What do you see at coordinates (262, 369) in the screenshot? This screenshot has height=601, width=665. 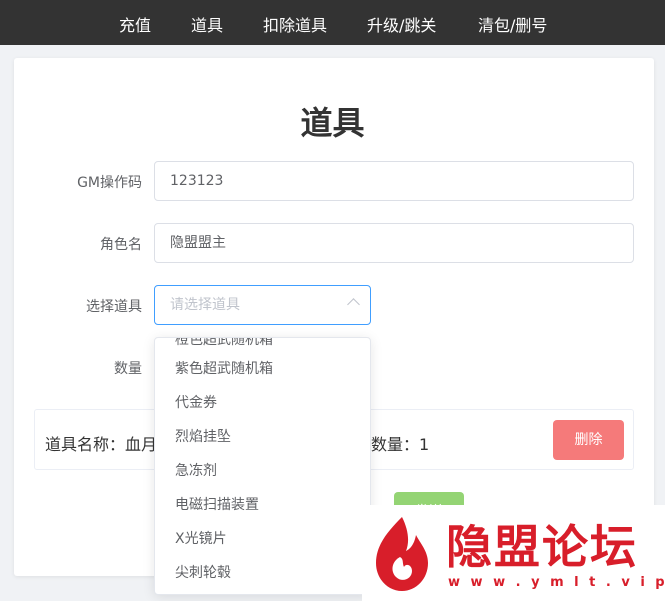 I see `dropdown-option: 紫色超武随机箱` at bounding box center [262, 369].